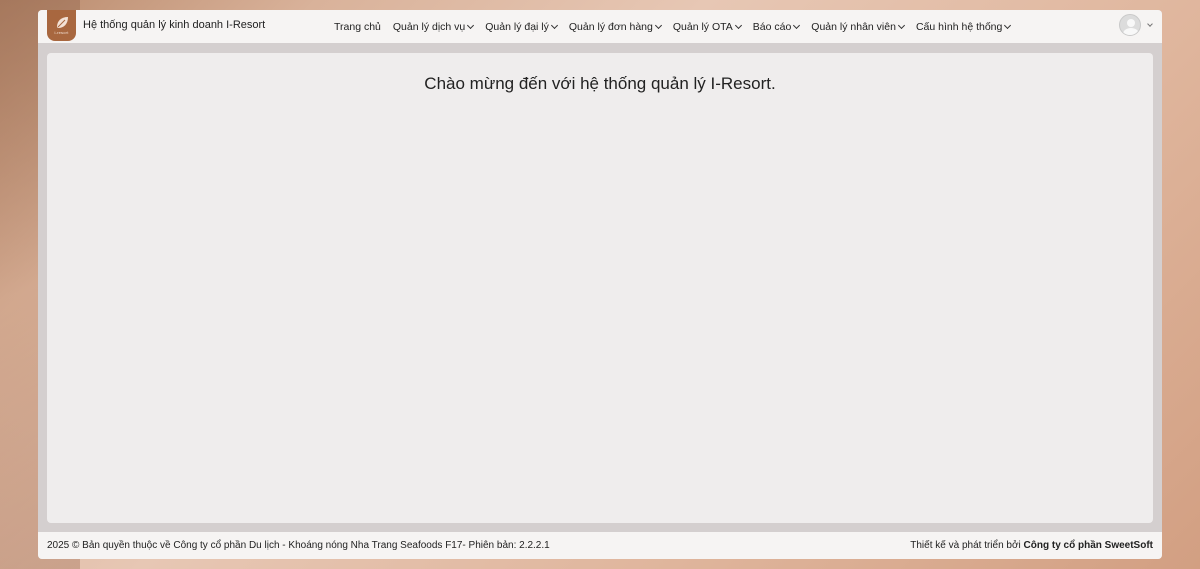 The height and width of the screenshot is (569, 1200). I want to click on user-avatar-icon, so click(1130, 25).